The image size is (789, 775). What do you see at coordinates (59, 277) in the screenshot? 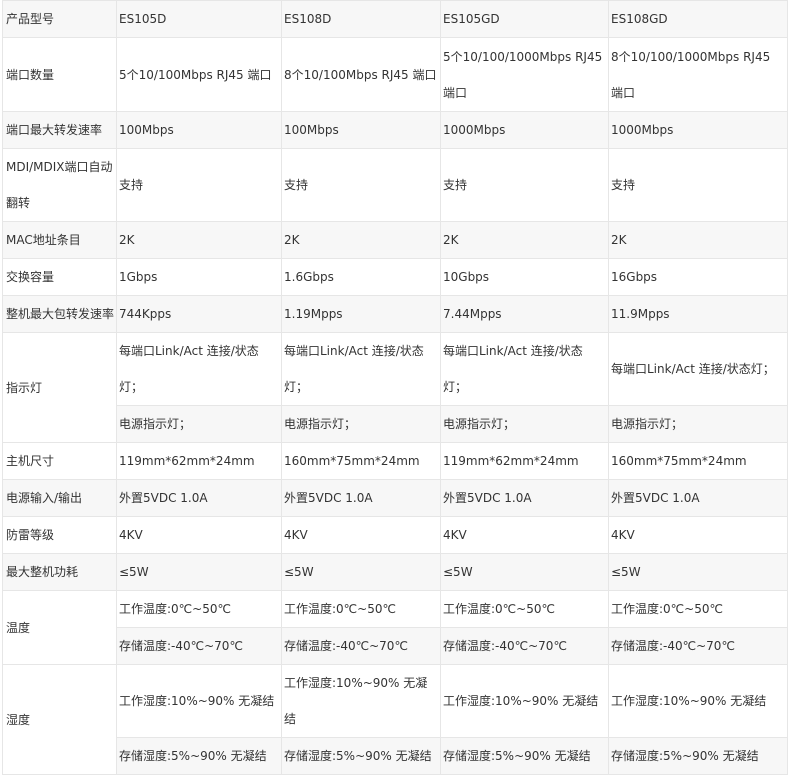
I see `row-label: 交换容量` at bounding box center [59, 277].